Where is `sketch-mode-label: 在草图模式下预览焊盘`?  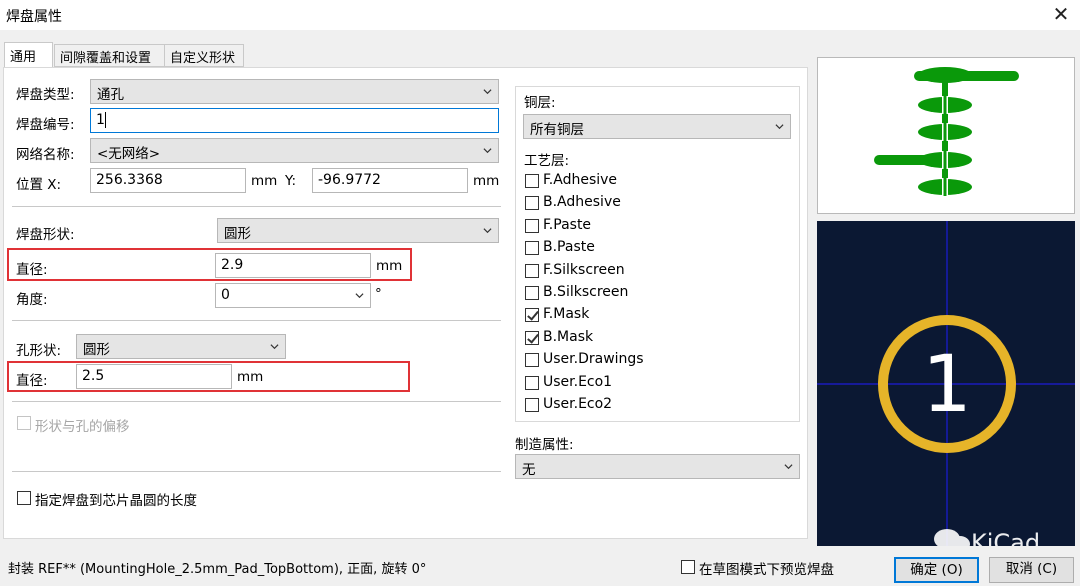
sketch-mode-label: 在草图模式下预览焊盘 is located at coordinates (766, 570).